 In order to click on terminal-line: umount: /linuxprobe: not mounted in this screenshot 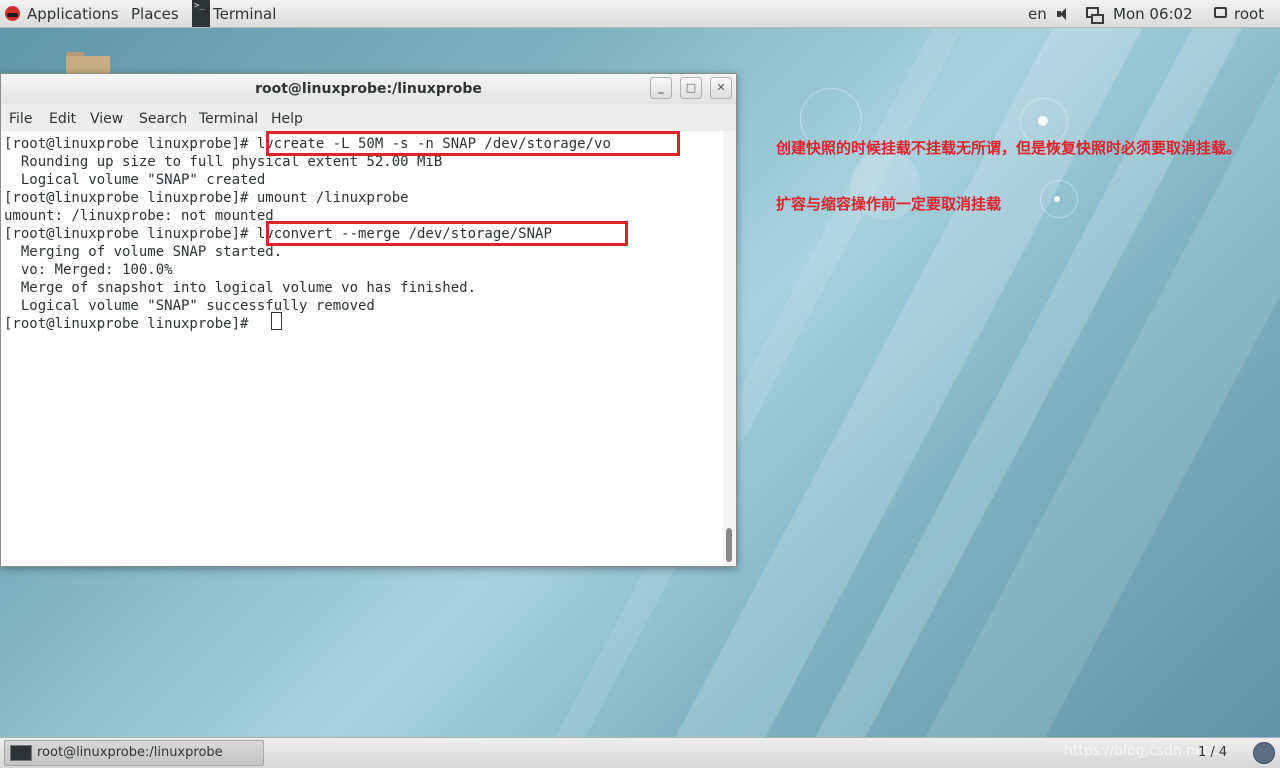, I will do `click(139, 216)`.